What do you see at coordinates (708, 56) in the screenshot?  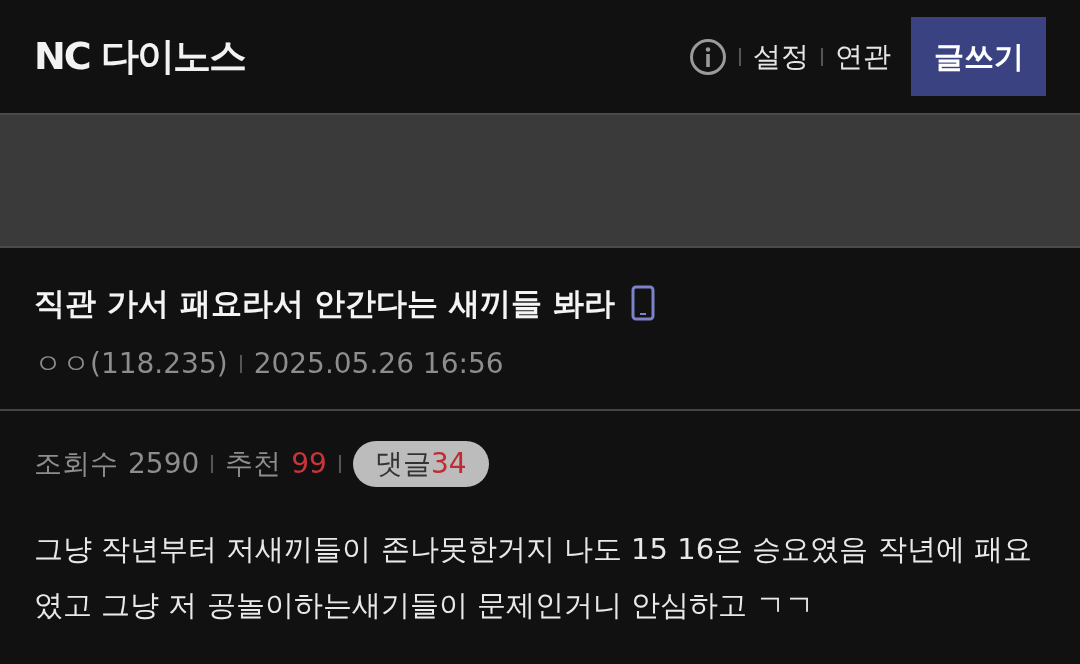 I see `info-icon` at bounding box center [708, 56].